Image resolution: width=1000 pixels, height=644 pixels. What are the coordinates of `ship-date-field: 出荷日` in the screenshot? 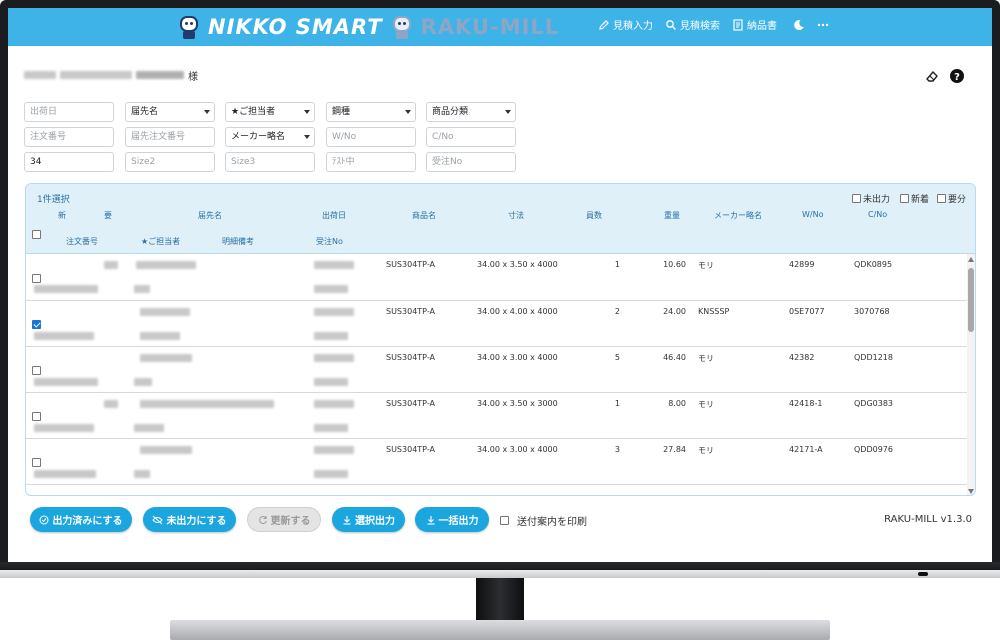 It's located at (69, 112).